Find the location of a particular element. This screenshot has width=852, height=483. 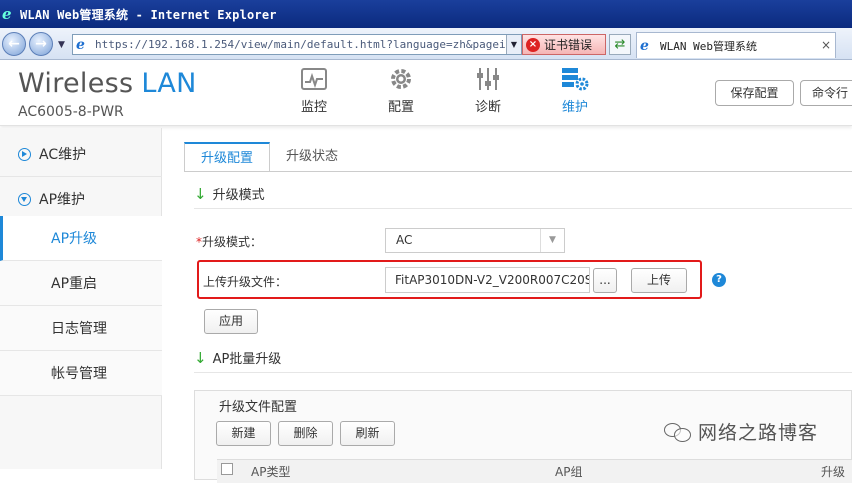

section-upgrade-mode: ↓ 升级模式 is located at coordinates (229, 194).